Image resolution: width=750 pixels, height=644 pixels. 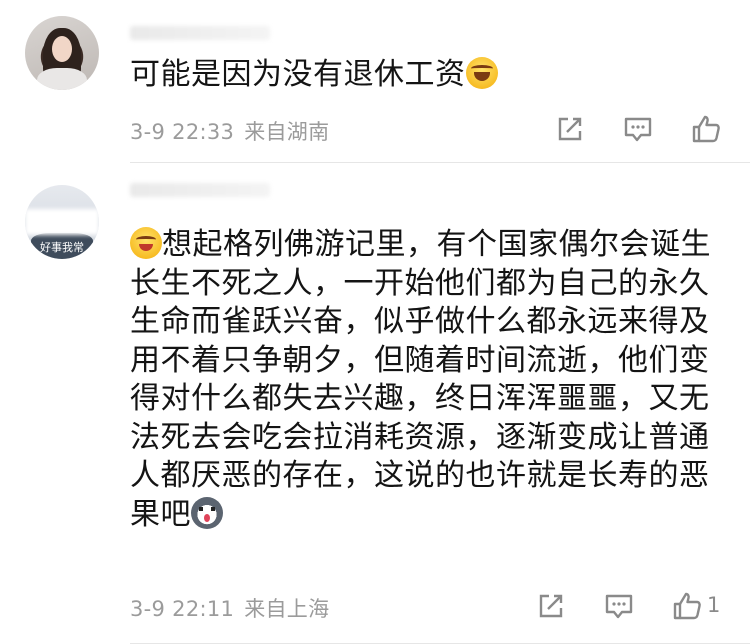 I want to click on avatar-blur, so click(x=62, y=222).